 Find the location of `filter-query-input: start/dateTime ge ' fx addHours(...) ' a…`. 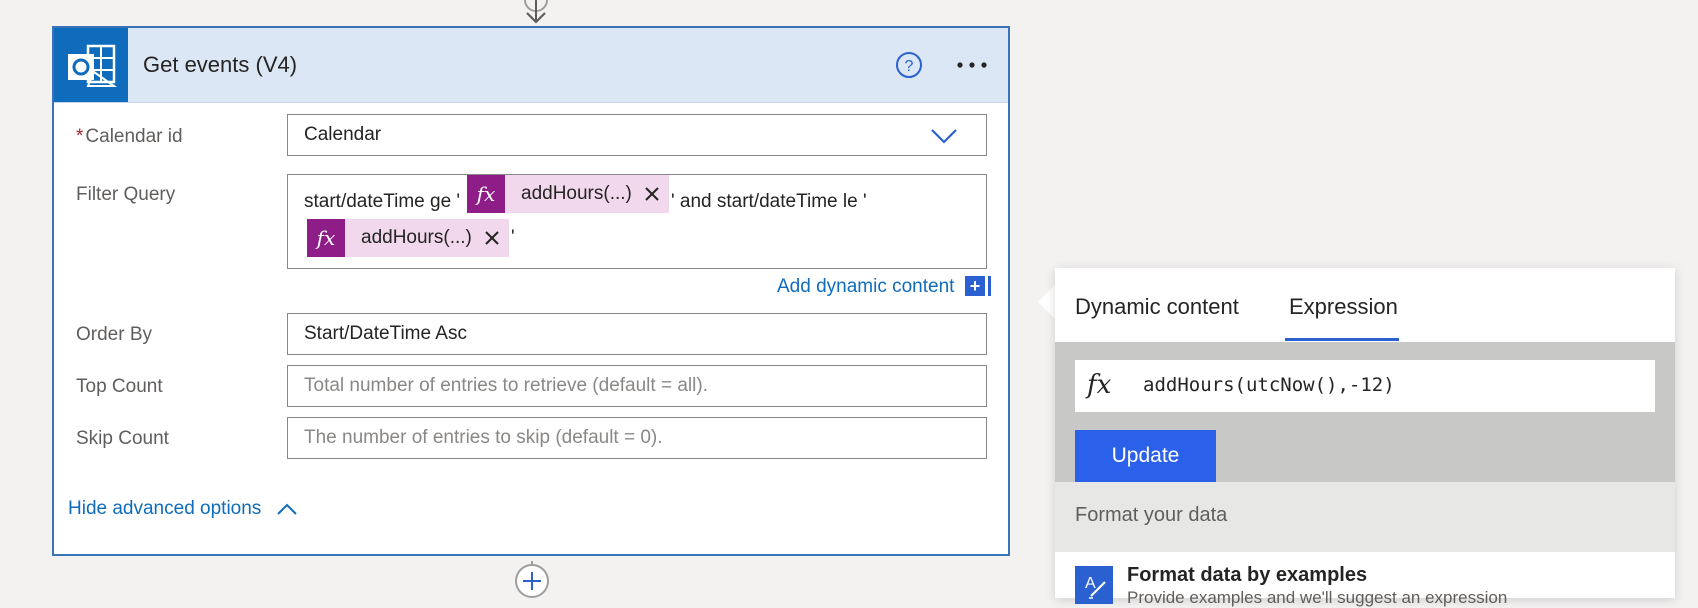

filter-query-input: start/dateTime ge ' fx addHours(...) ' a… is located at coordinates (637, 221).